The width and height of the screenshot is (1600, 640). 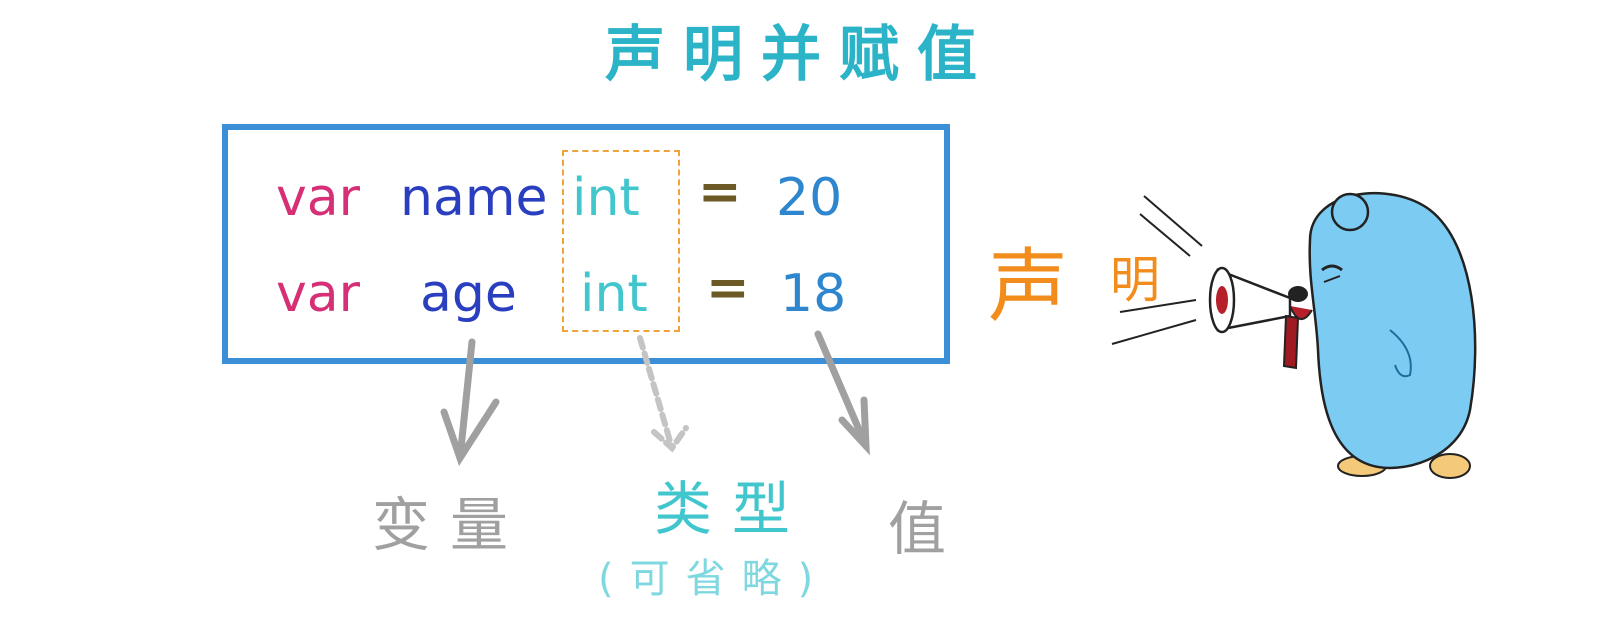 I want to click on arrow-to-variable, so click(x=470, y=402).